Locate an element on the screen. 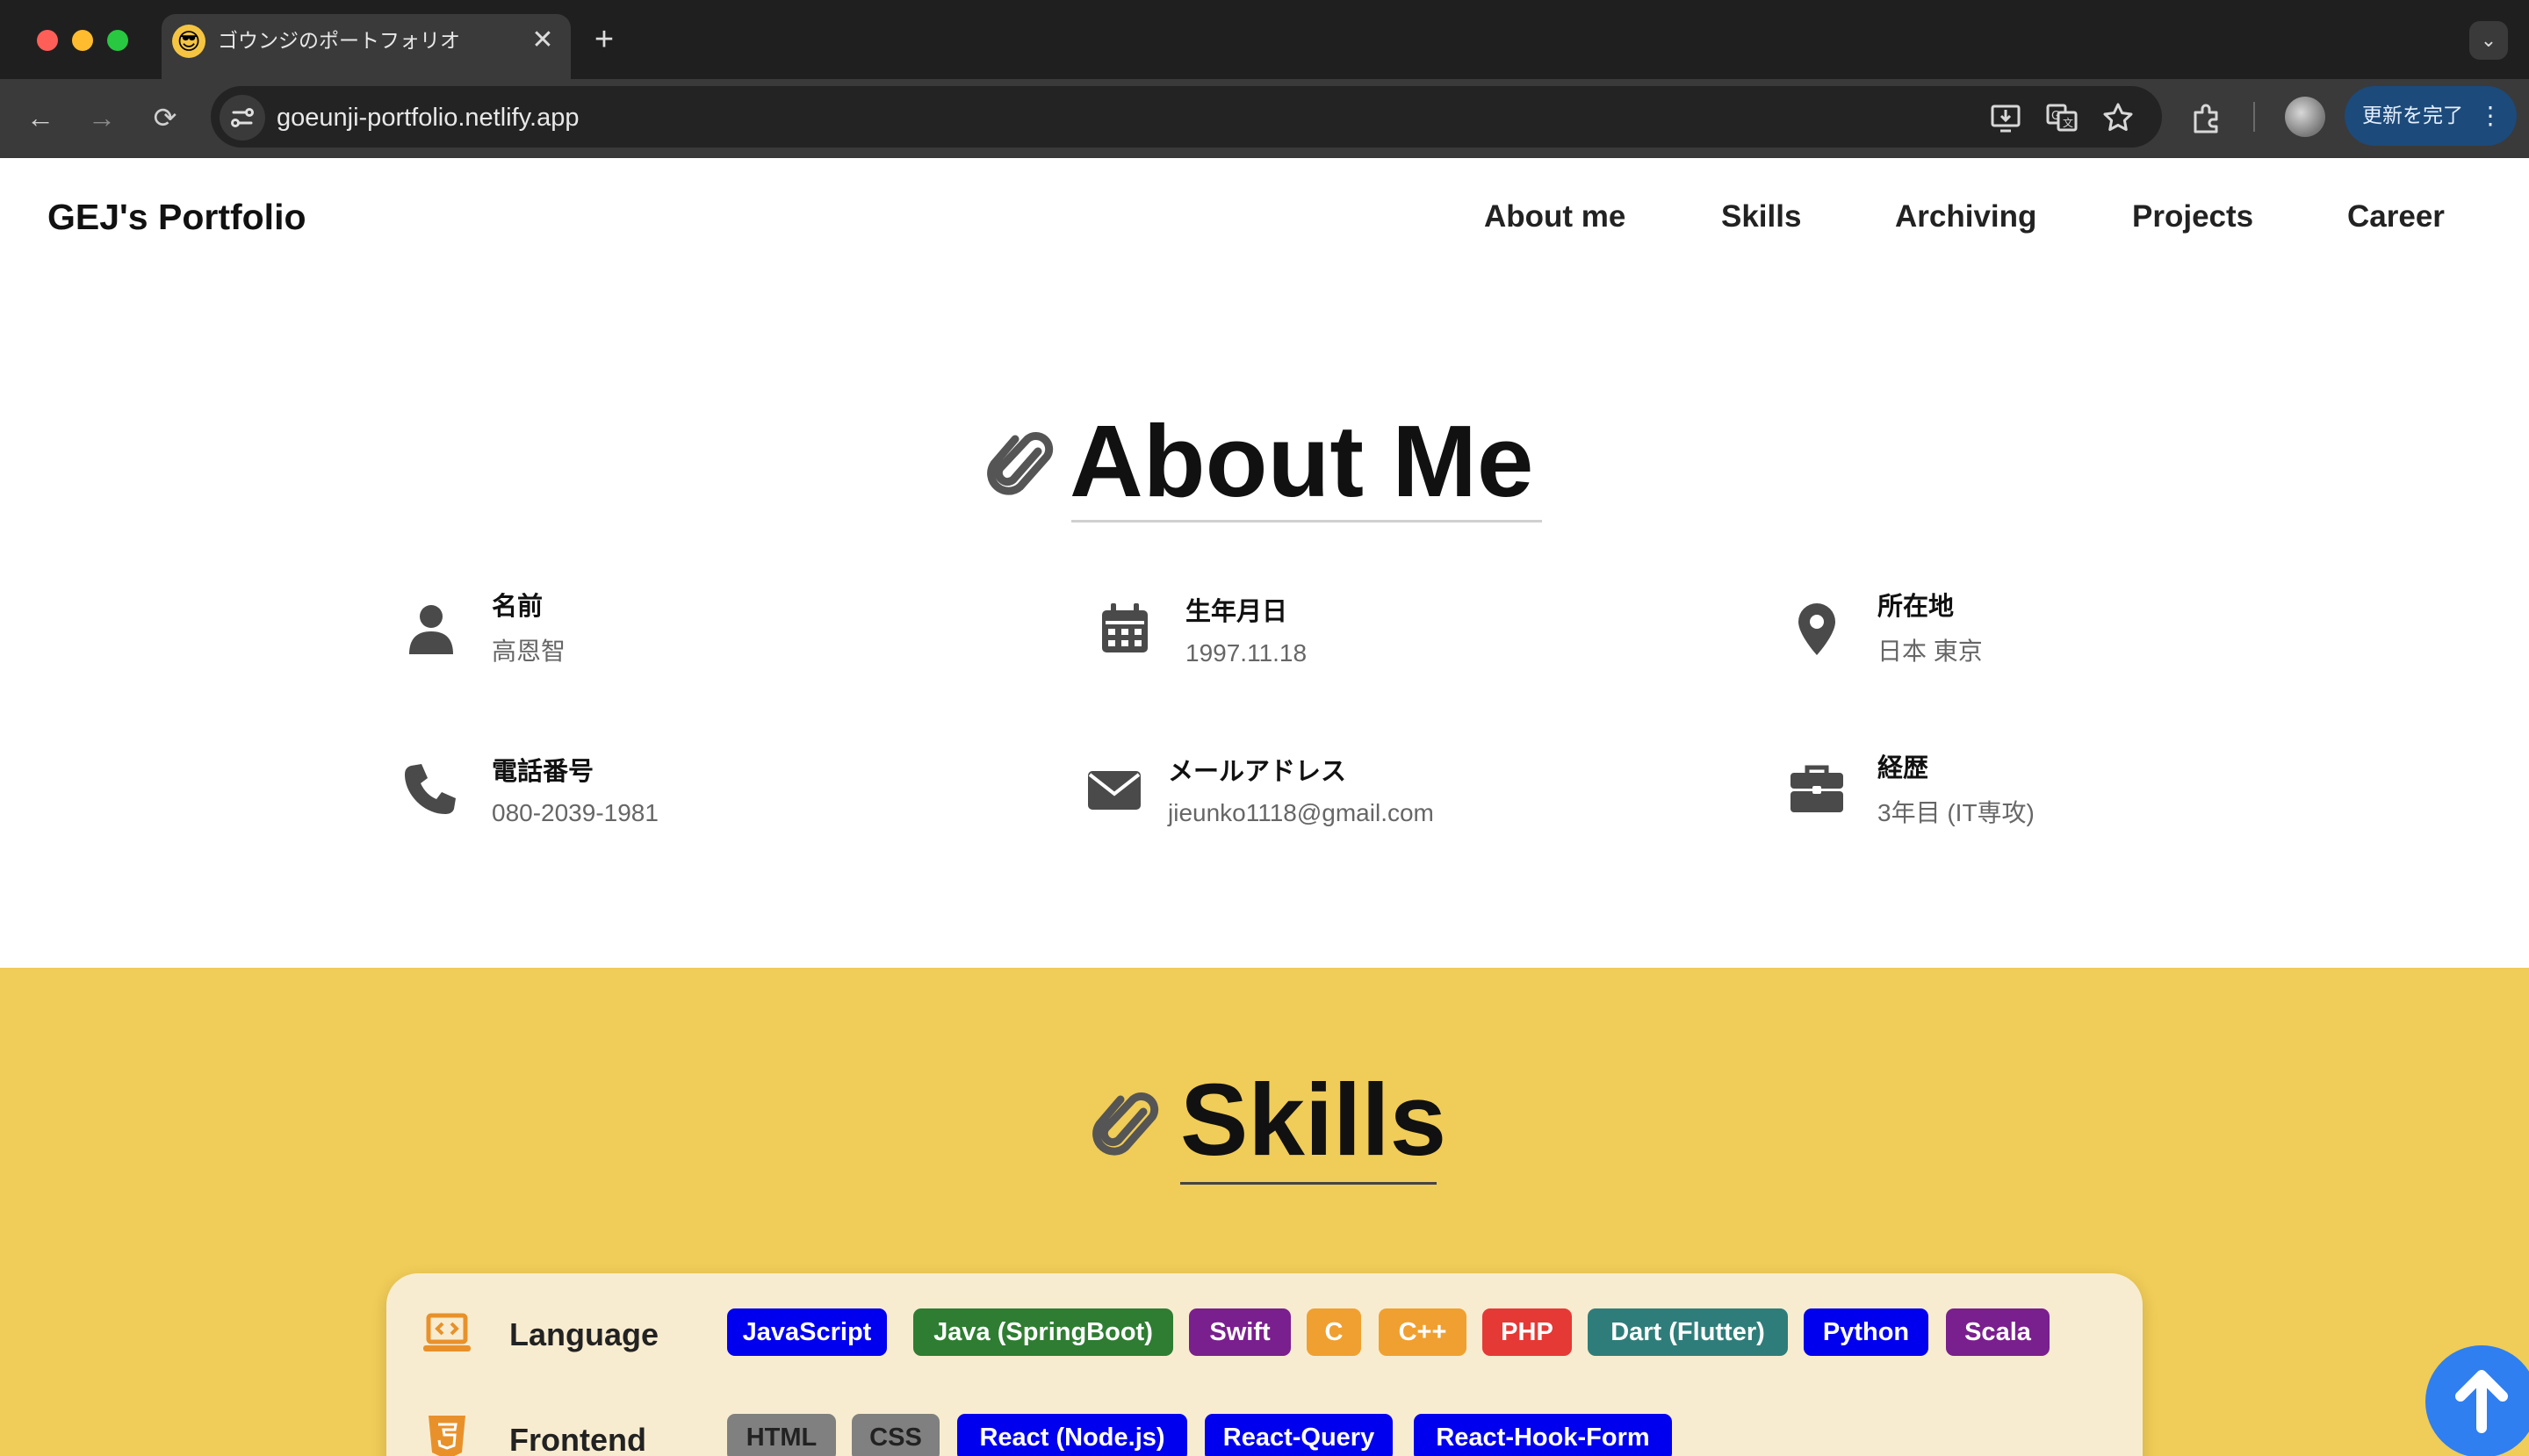 The width and height of the screenshot is (2529, 1456). calendar-icon is located at coordinates (1125, 629).